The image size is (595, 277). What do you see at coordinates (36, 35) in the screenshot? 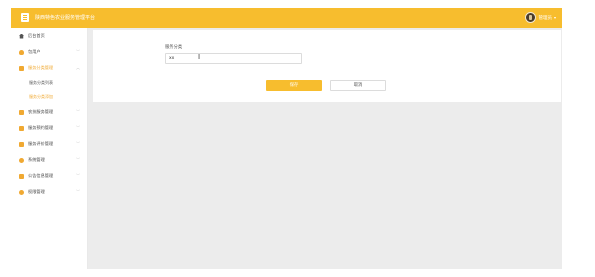
I see `sidebar-item-label: 后台首页` at bounding box center [36, 35].